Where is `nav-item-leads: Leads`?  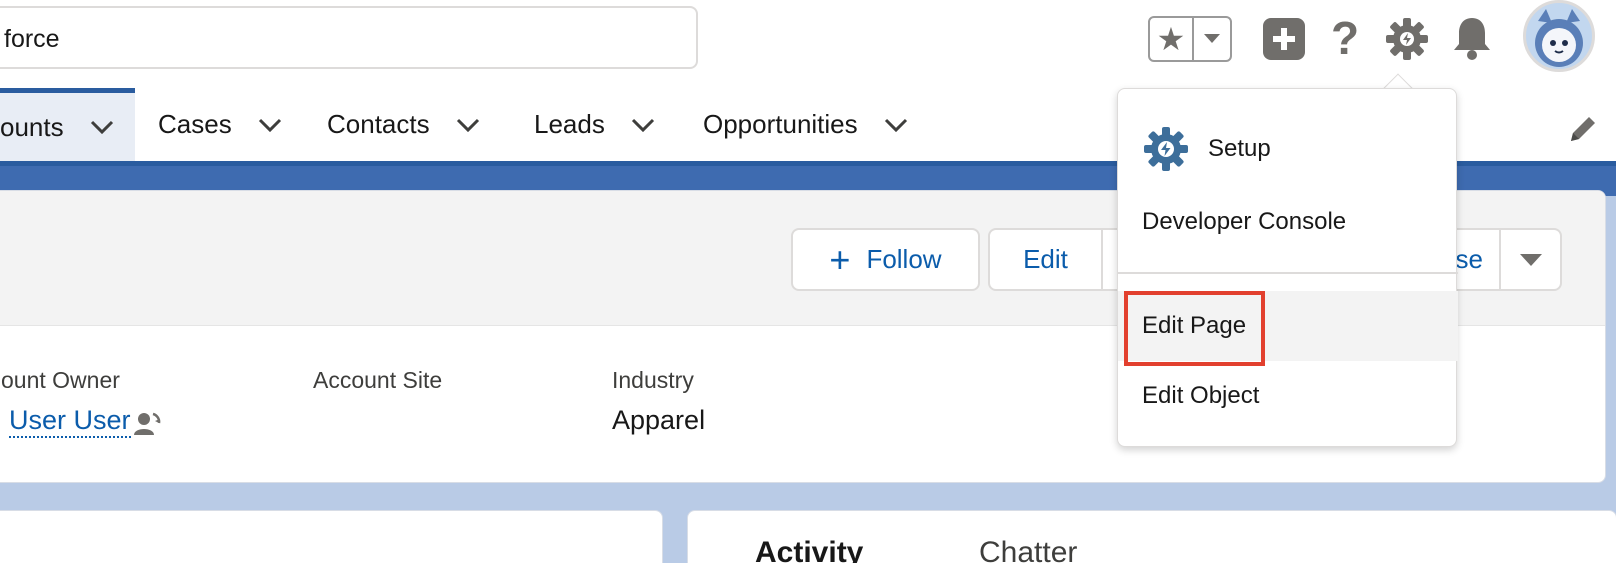
nav-item-leads: Leads is located at coordinates (594, 124).